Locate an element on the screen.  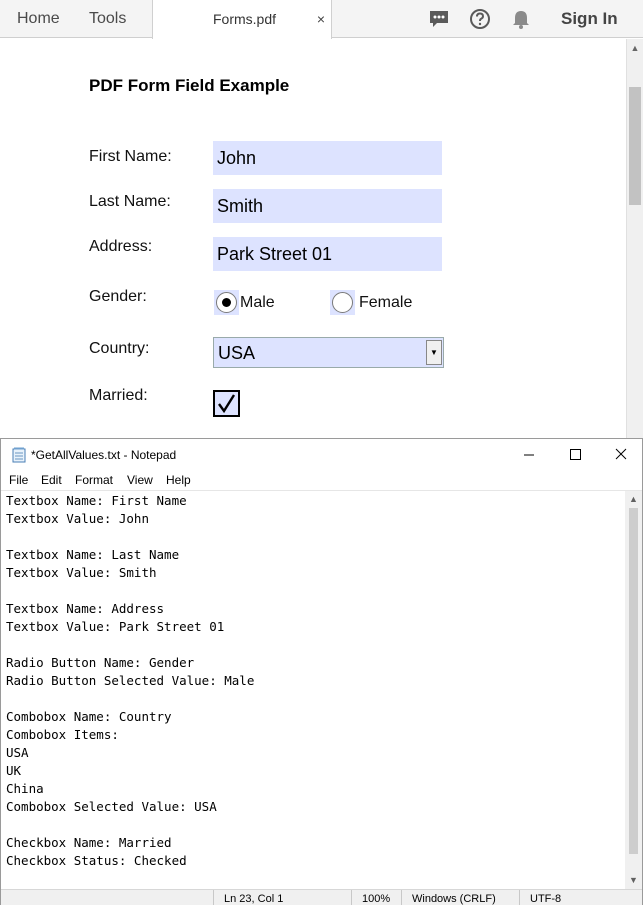
first-name-label: First Name: is located at coordinates (130, 156).